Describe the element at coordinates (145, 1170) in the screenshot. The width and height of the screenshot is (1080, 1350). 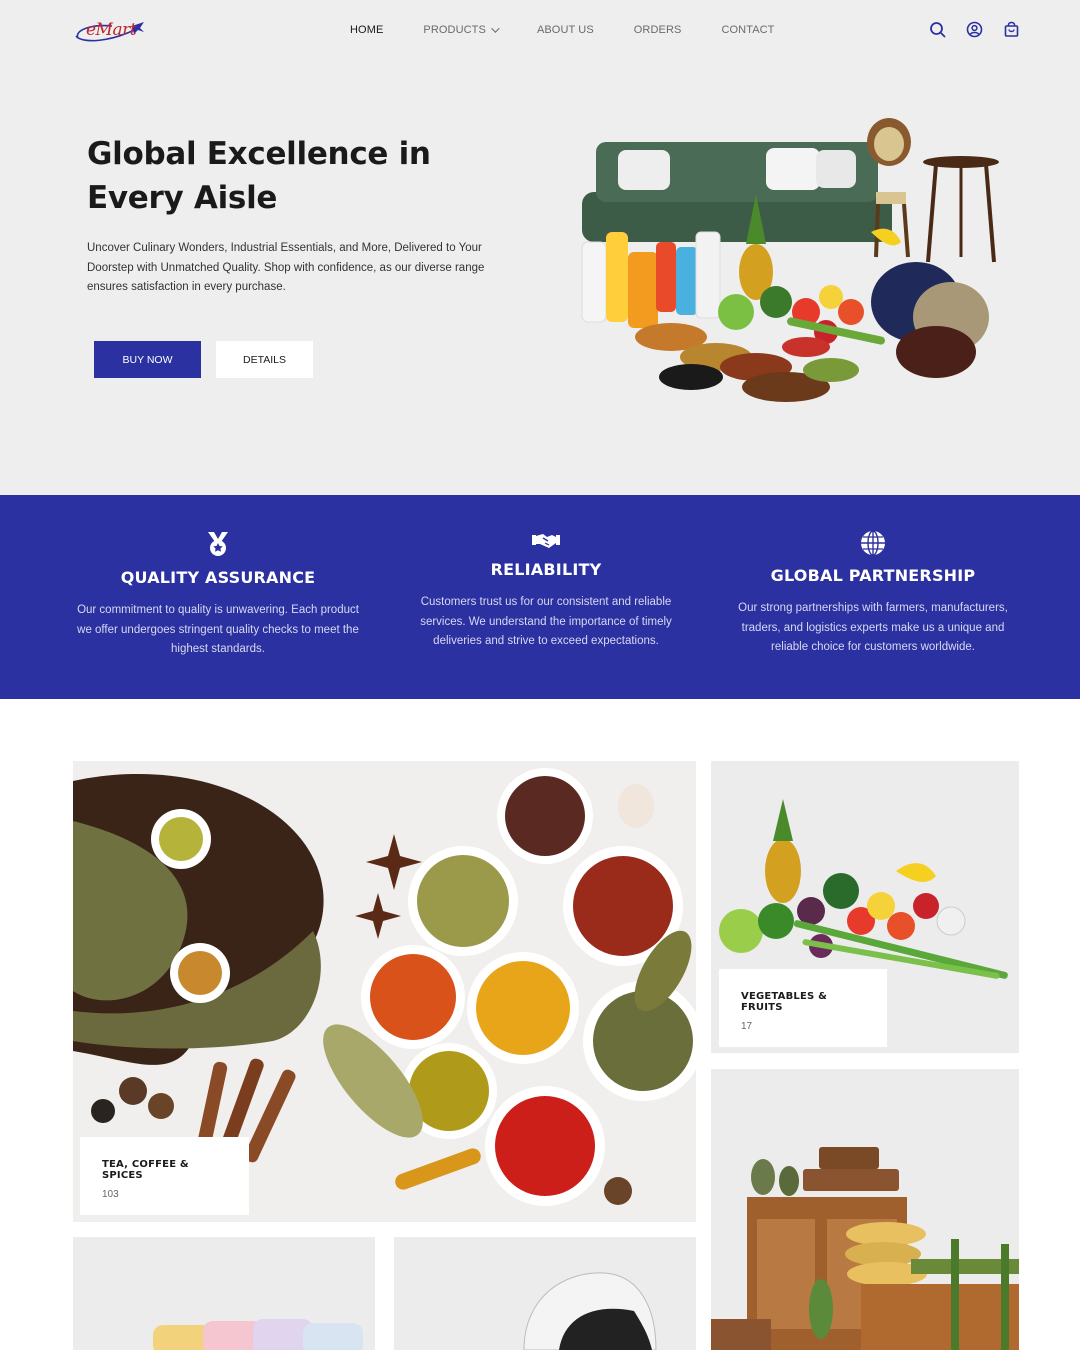
I see `category-name: TEA, COFFEE & SPICES` at that location.